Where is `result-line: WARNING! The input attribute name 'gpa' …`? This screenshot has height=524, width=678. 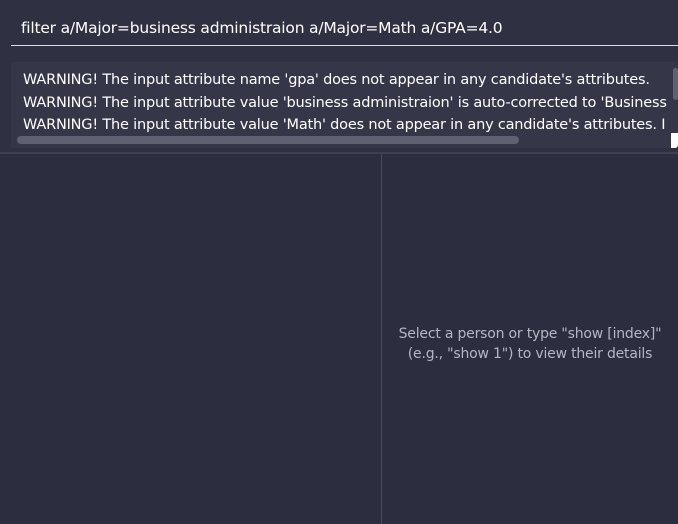
result-line: WARNING! The input attribute name 'gpa' … is located at coordinates (336, 80).